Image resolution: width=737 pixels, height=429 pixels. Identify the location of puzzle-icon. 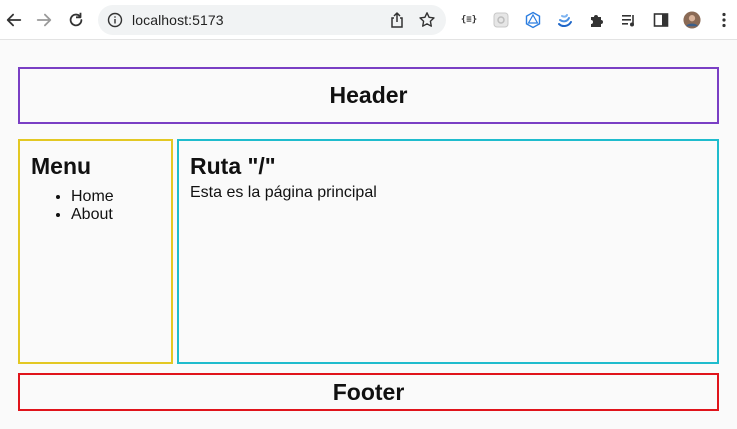
(597, 20).